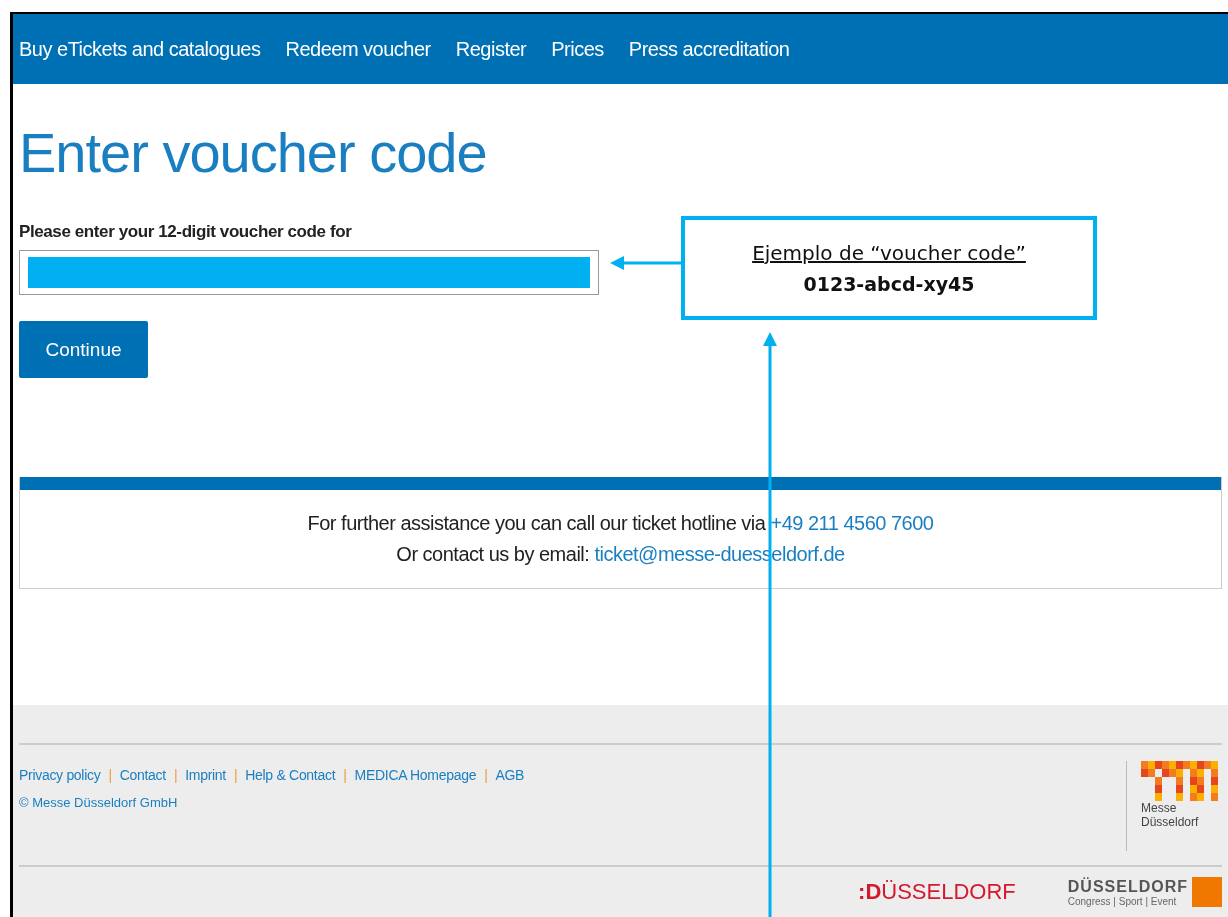 The height and width of the screenshot is (917, 1228). I want to click on square-logo-icon, so click(1207, 892).